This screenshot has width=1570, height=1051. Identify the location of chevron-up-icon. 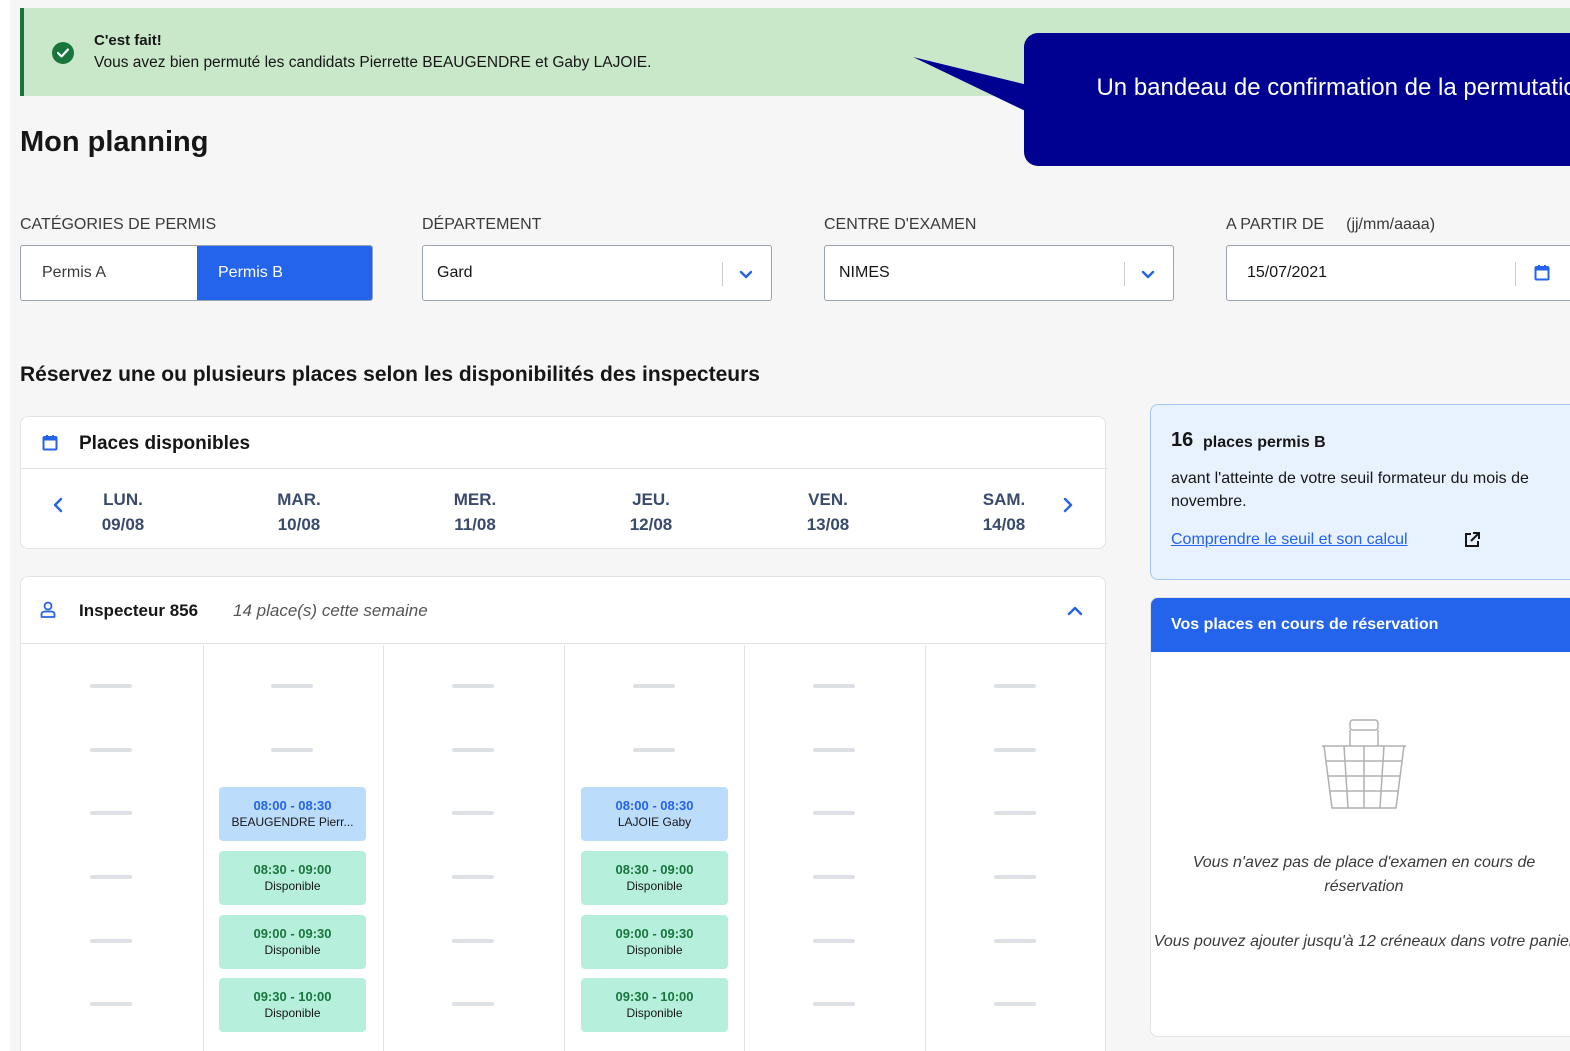
(1075, 613).